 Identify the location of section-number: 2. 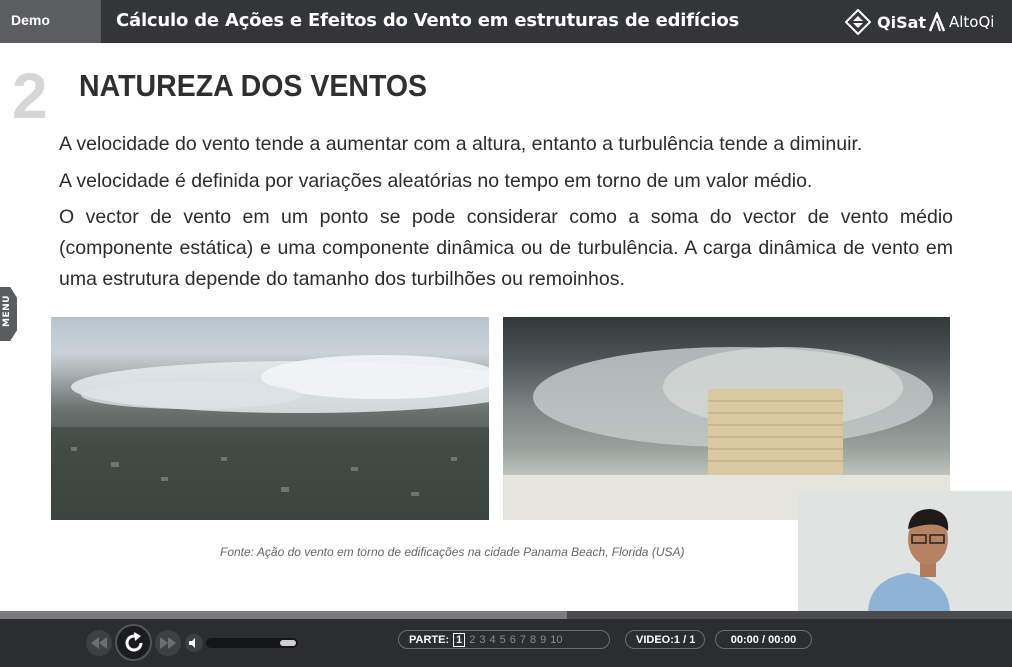
(30, 96).